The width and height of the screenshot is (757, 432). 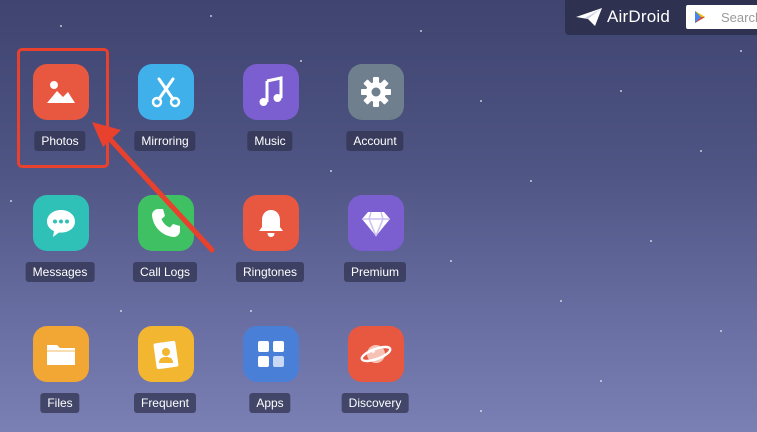 I want to click on phone-icon, so click(x=166, y=223).